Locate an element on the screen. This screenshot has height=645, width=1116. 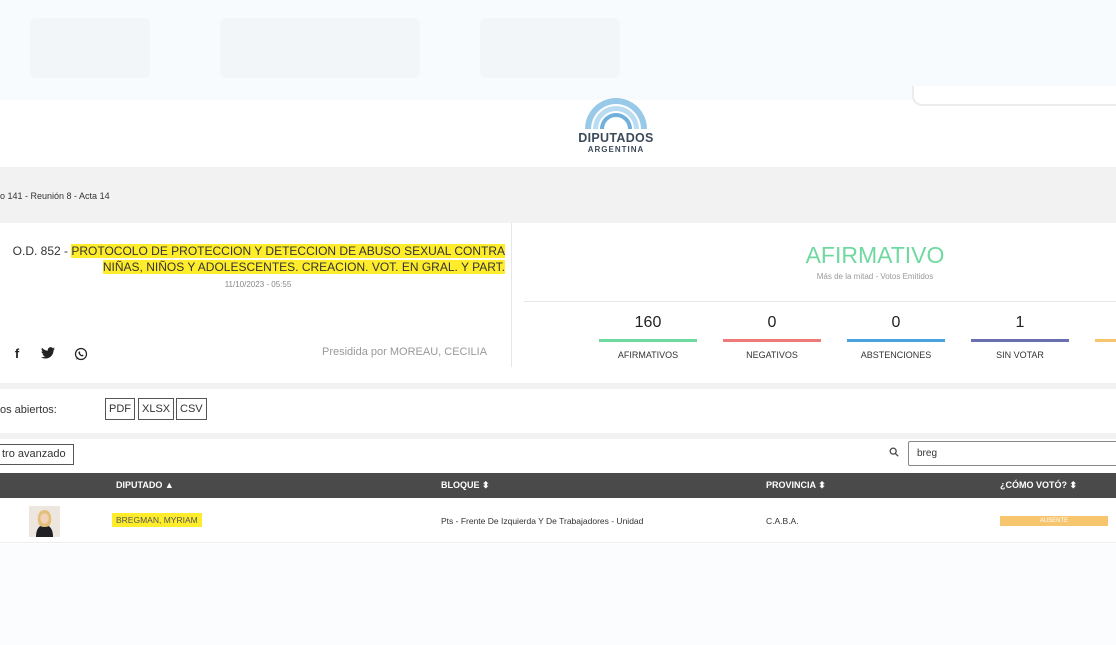
congress-dome-icon is located at coordinates (616, 113).